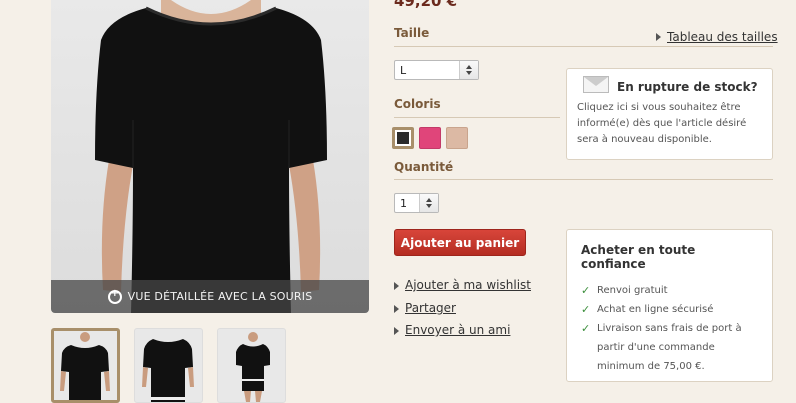  I want to click on send-friend-action: Envoyer à un ami, so click(452, 330).